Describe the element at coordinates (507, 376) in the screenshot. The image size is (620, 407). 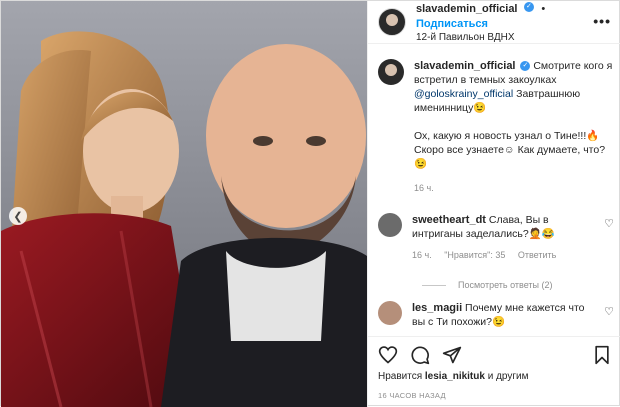
I see `likes-suffix: и другим` at that location.